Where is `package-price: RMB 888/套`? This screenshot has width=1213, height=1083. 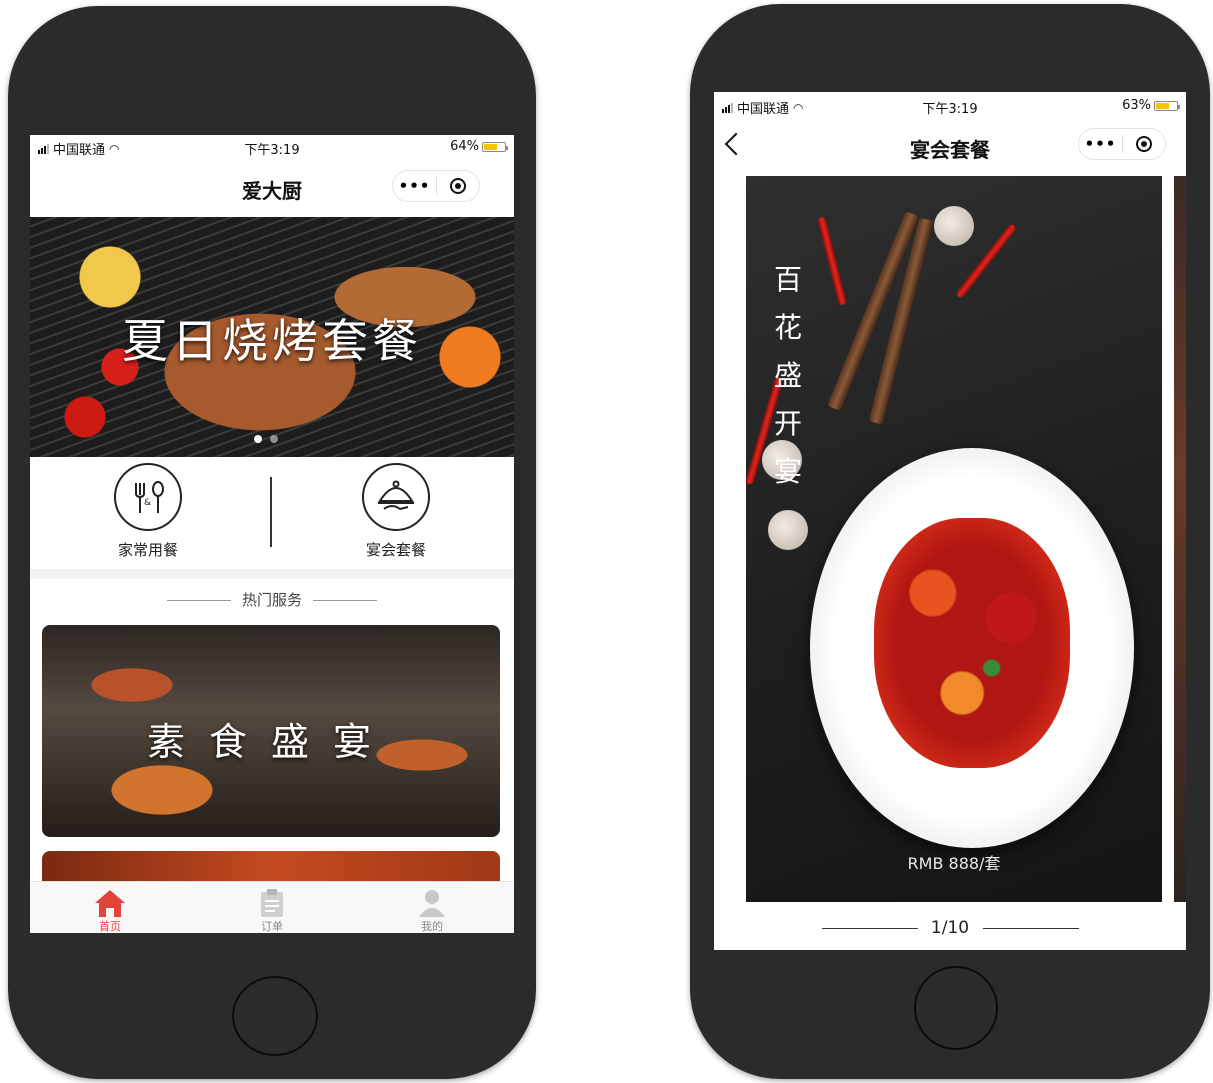 package-price: RMB 888/套 is located at coordinates (954, 863).